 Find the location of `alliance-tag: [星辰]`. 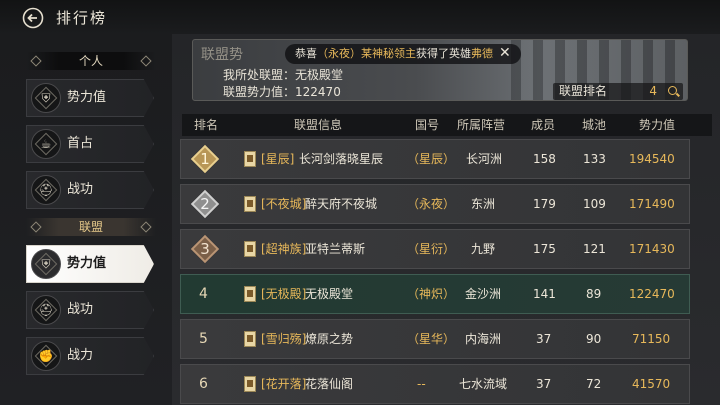

alliance-tag: [星辰] is located at coordinates (278, 159).